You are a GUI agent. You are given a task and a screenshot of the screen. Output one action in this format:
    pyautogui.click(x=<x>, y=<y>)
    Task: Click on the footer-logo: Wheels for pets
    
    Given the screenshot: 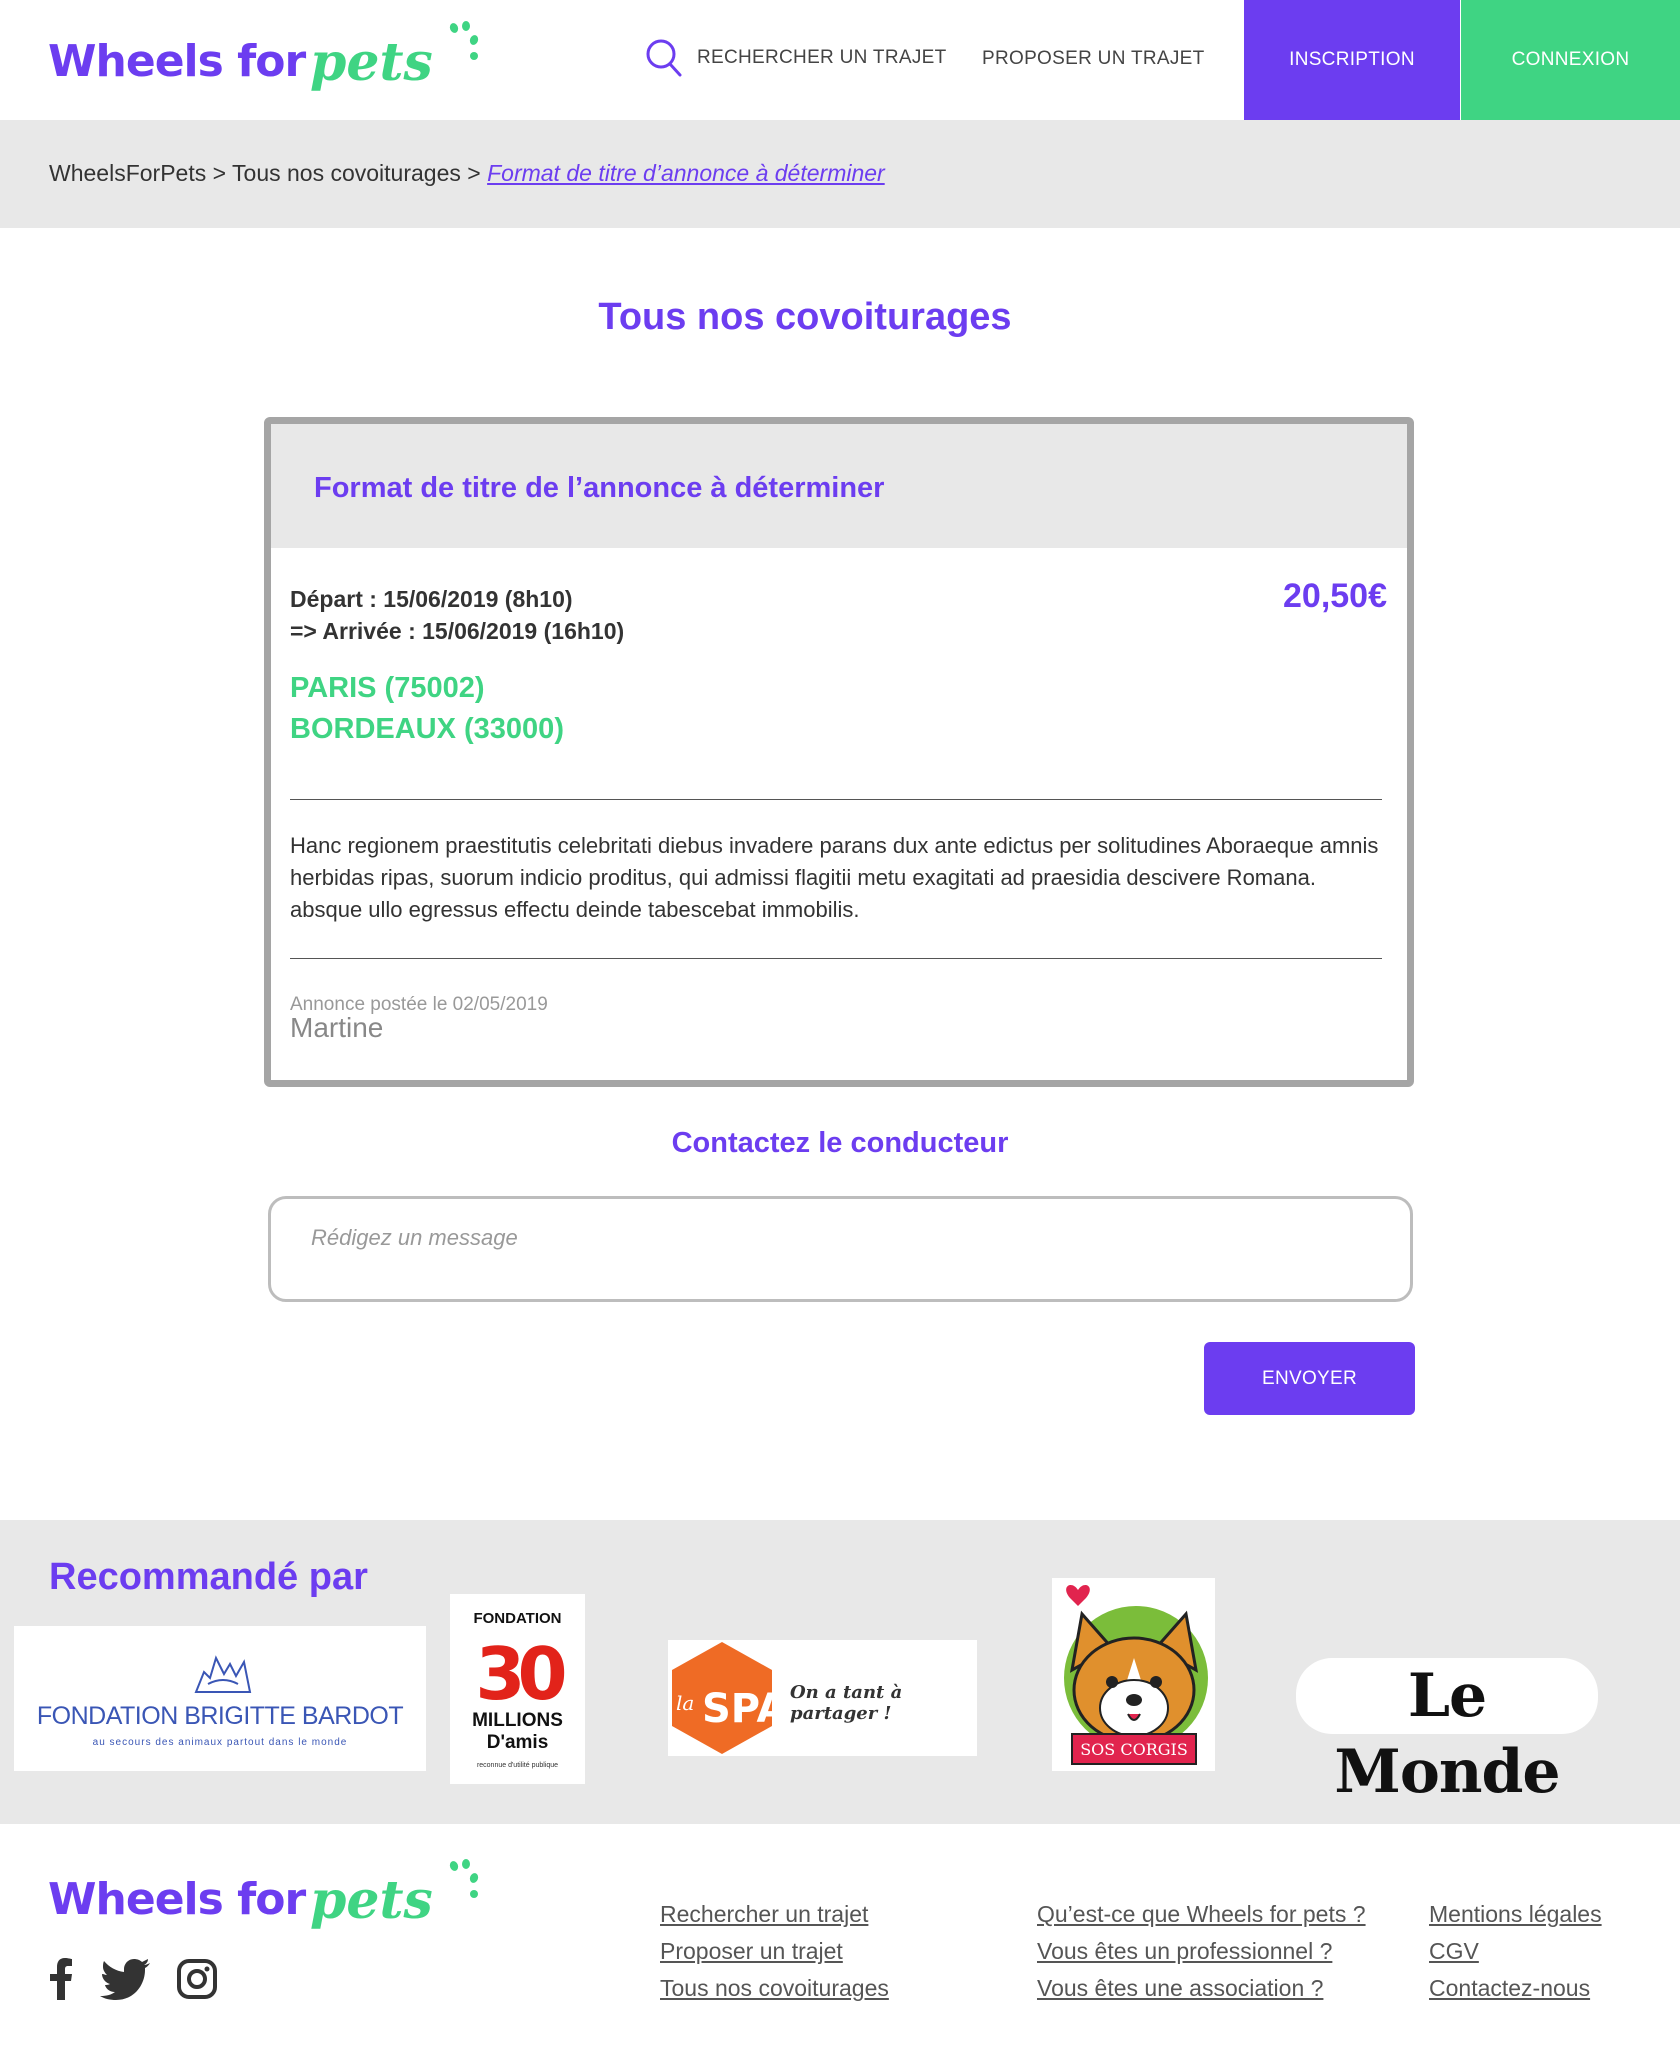 What is the action you would take?
    pyautogui.click(x=263, y=1896)
    